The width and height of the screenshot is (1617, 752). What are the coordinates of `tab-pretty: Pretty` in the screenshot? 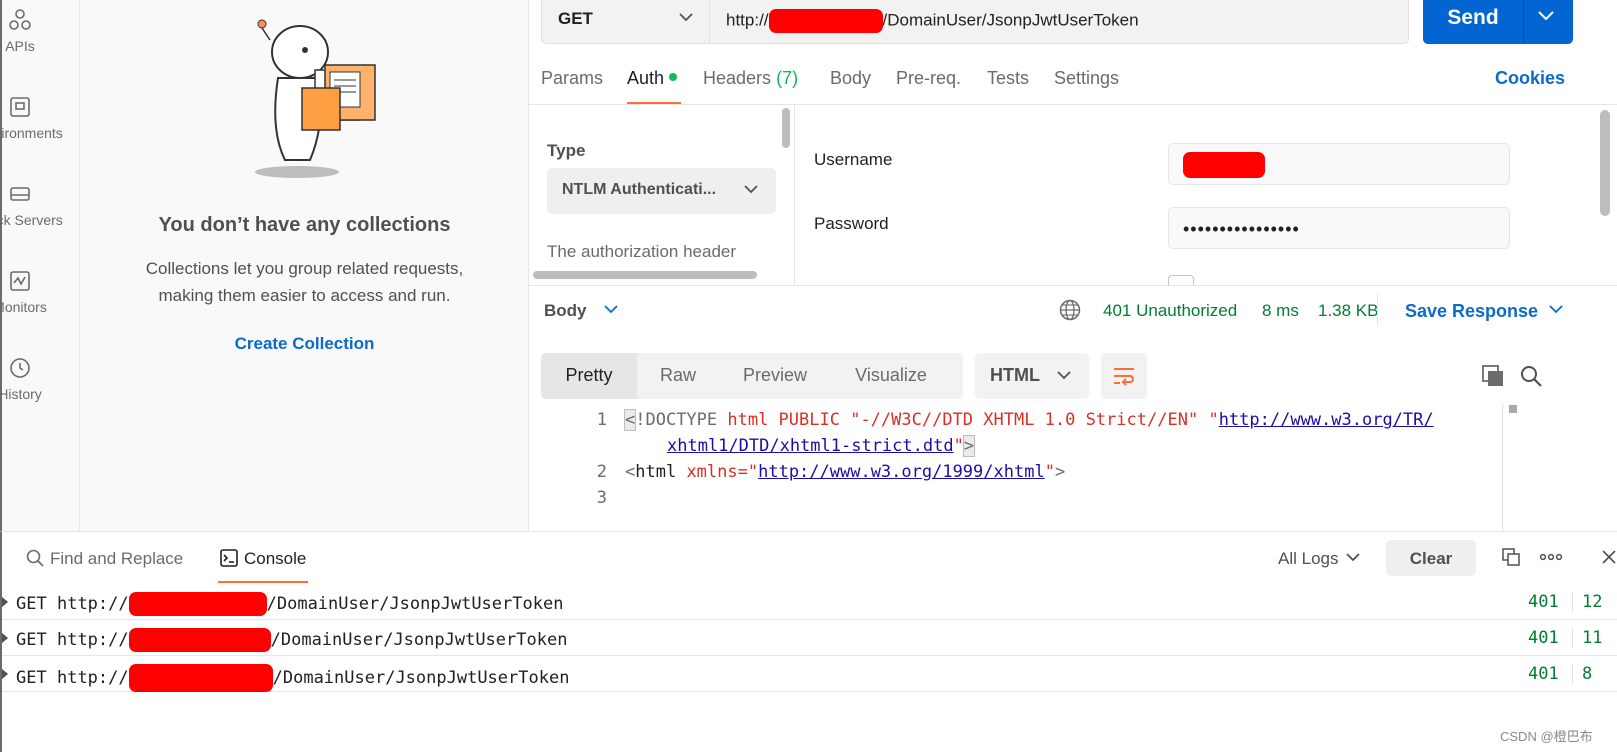 It's located at (589, 376).